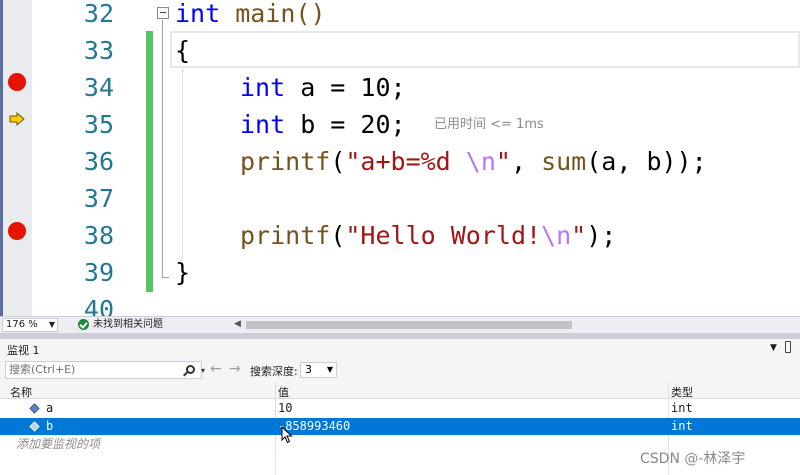 The height and width of the screenshot is (475, 800). Describe the element at coordinates (273, 14) in the screenshot. I see `function-signature: main()` at that location.